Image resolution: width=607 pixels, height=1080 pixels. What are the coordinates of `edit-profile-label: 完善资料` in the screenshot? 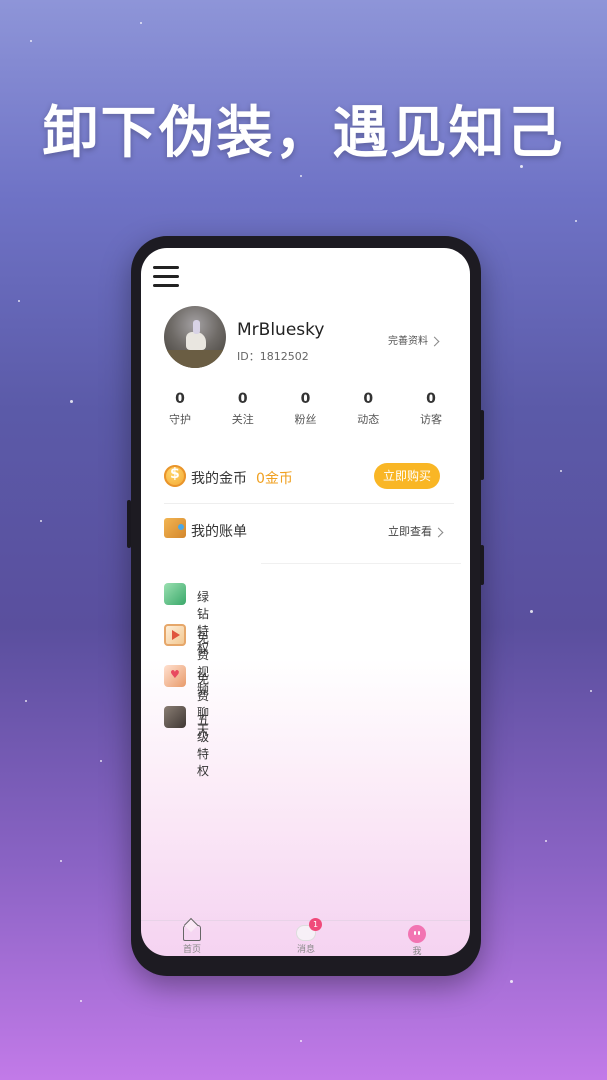 It's located at (408, 341).